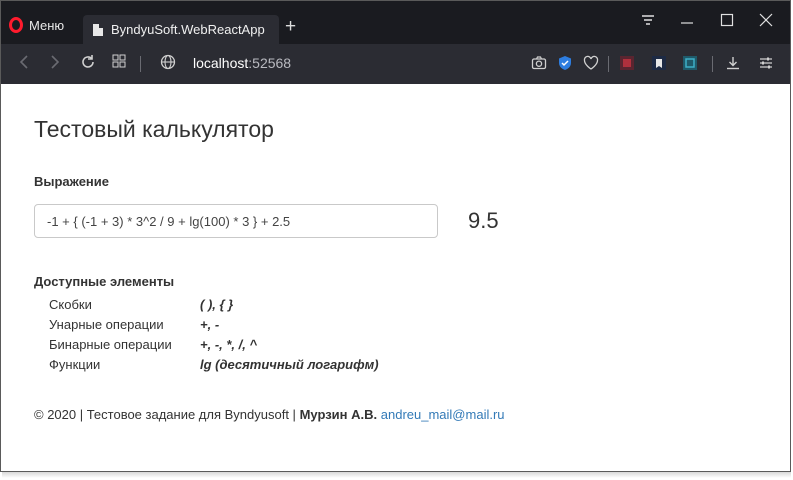 The height and width of the screenshot is (480, 793). Describe the element at coordinates (338, 414) in the screenshot. I see `footer-author: Мурзин А.В.` at that location.